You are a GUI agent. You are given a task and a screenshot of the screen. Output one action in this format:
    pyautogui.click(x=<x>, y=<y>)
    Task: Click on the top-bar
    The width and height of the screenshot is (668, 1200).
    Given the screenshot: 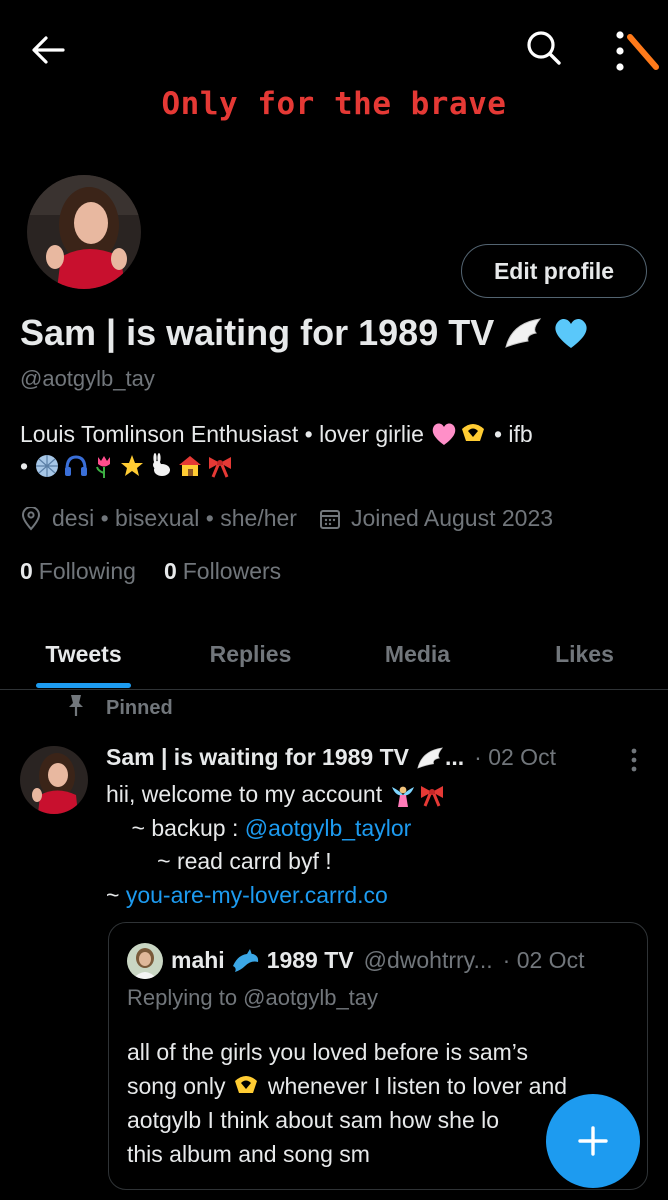 What is the action you would take?
    pyautogui.click(x=334, y=50)
    